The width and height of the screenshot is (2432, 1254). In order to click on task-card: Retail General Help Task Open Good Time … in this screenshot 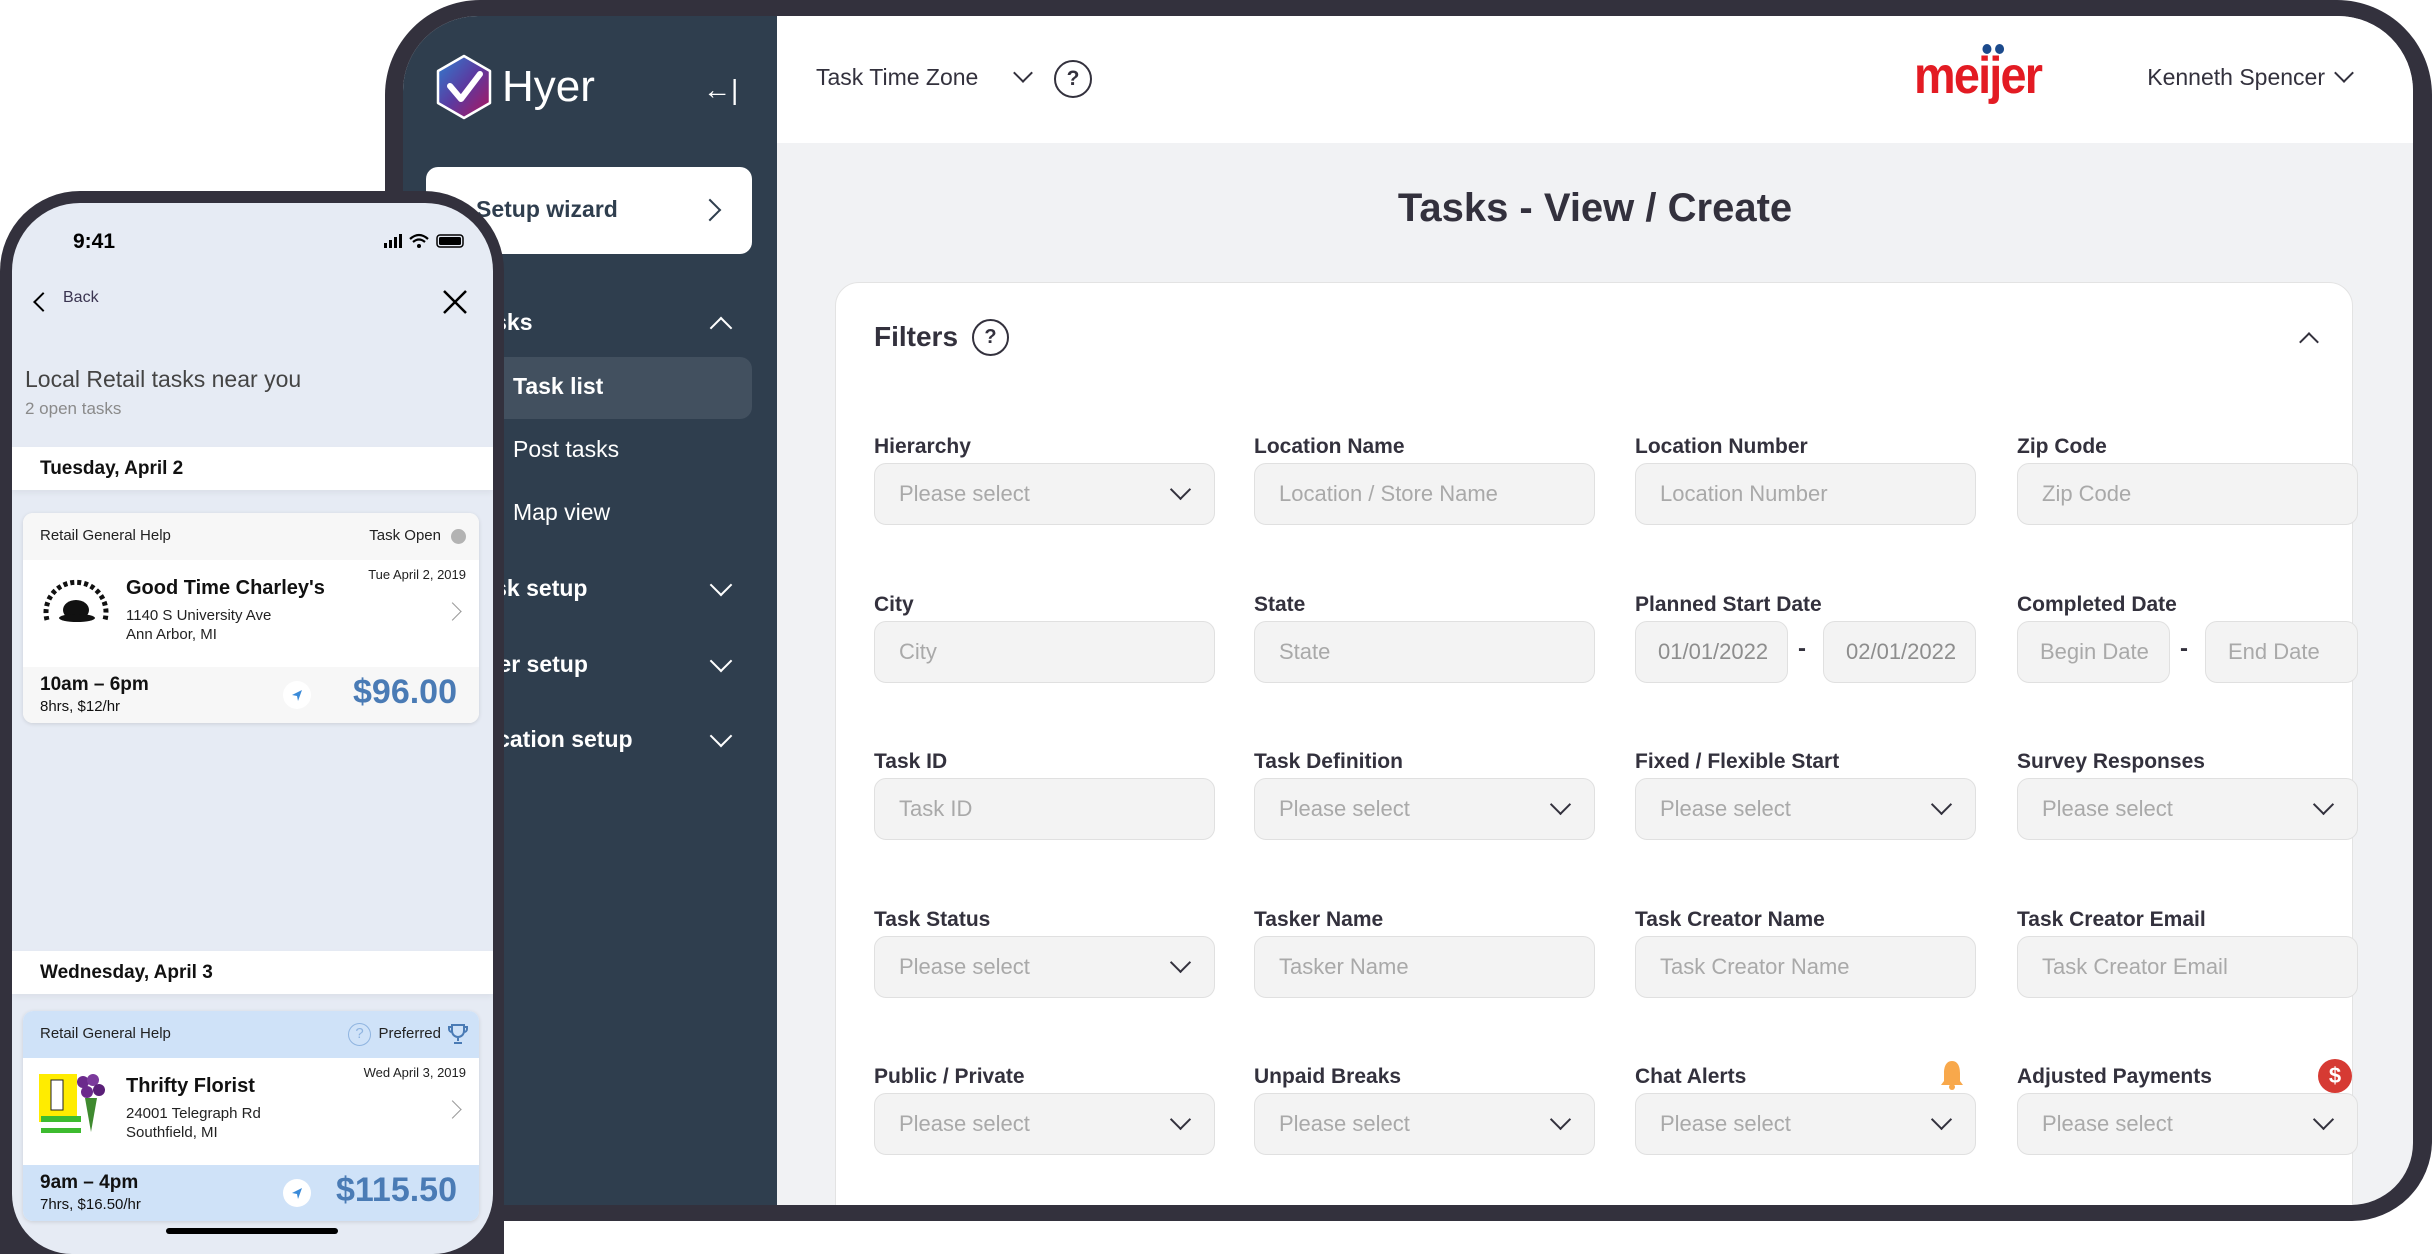, I will do `click(251, 618)`.